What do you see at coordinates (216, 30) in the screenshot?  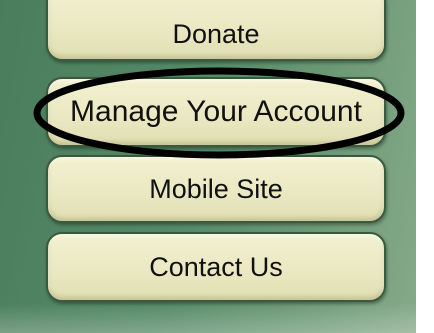 I see `donate-button: Donate` at bounding box center [216, 30].